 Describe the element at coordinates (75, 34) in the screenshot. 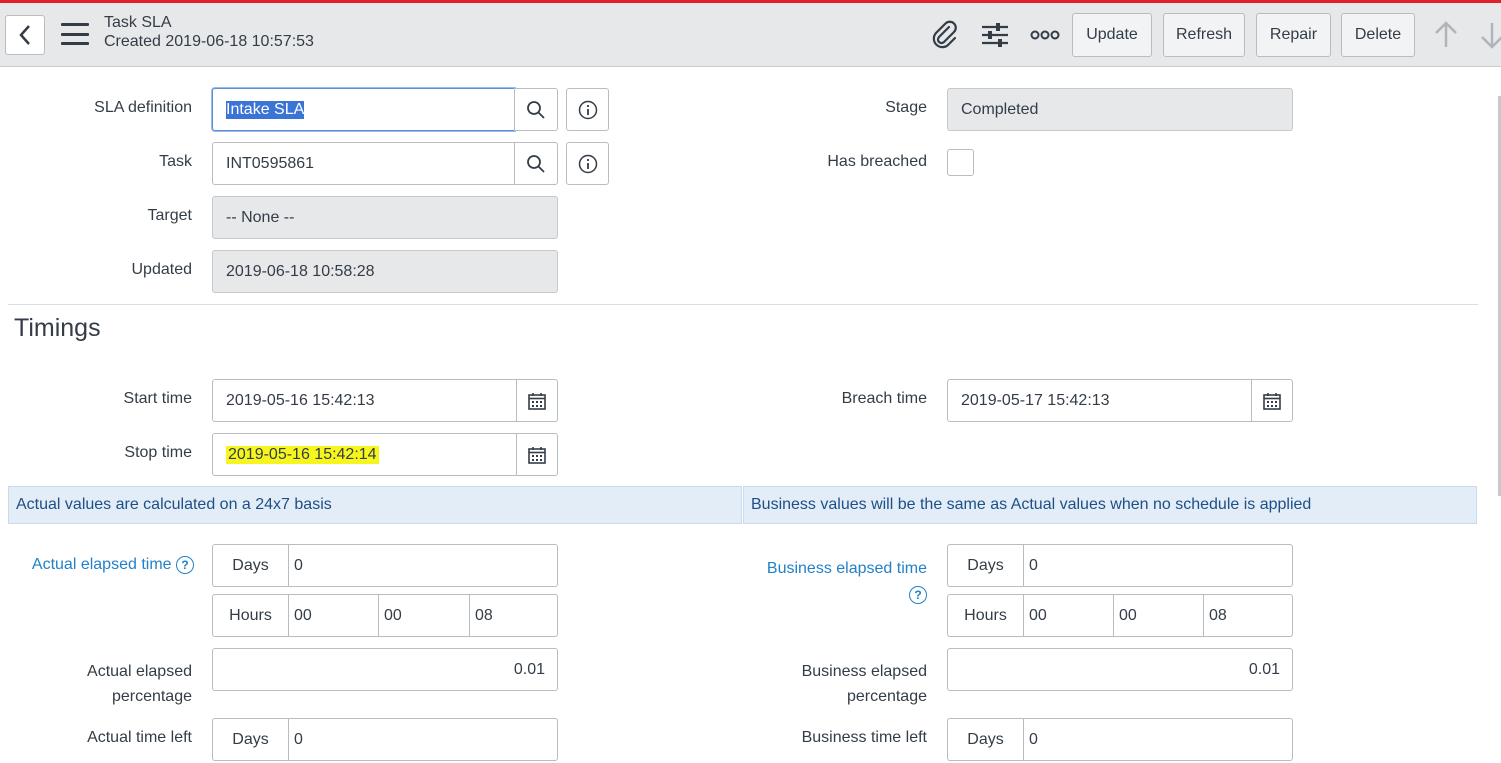

I see `hamburger-icon` at that location.